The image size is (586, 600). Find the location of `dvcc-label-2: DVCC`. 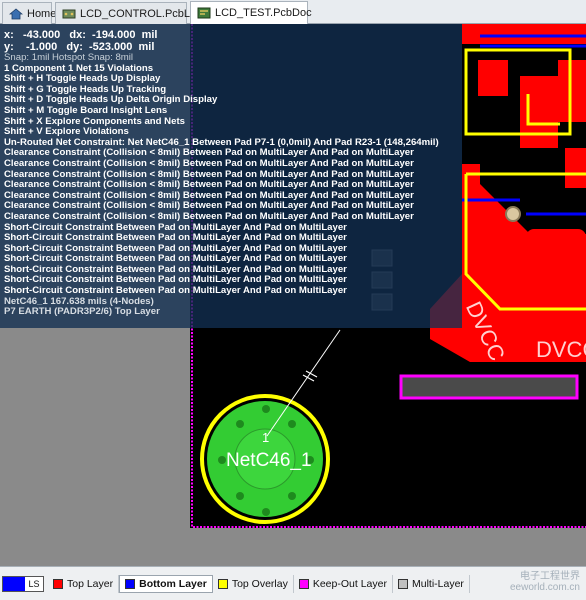

dvcc-label-2: DVCC is located at coordinates (561, 349).